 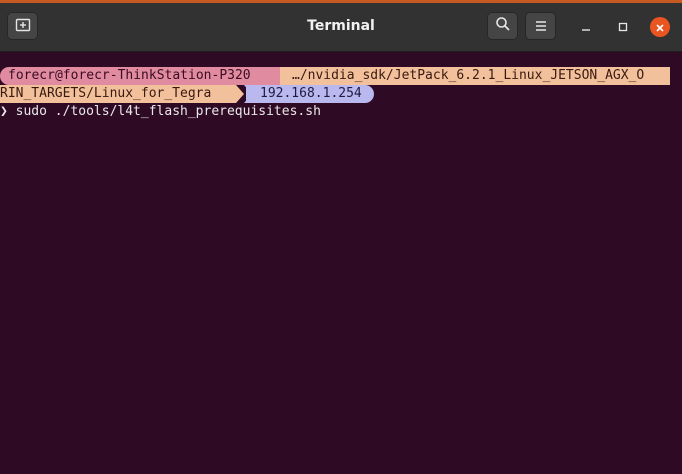 What do you see at coordinates (118, 94) in the screenshot?
I see `prompt-path-line2: RIN_TARGETS/Linux_for_Tegra` at bounding box center [118, 94].